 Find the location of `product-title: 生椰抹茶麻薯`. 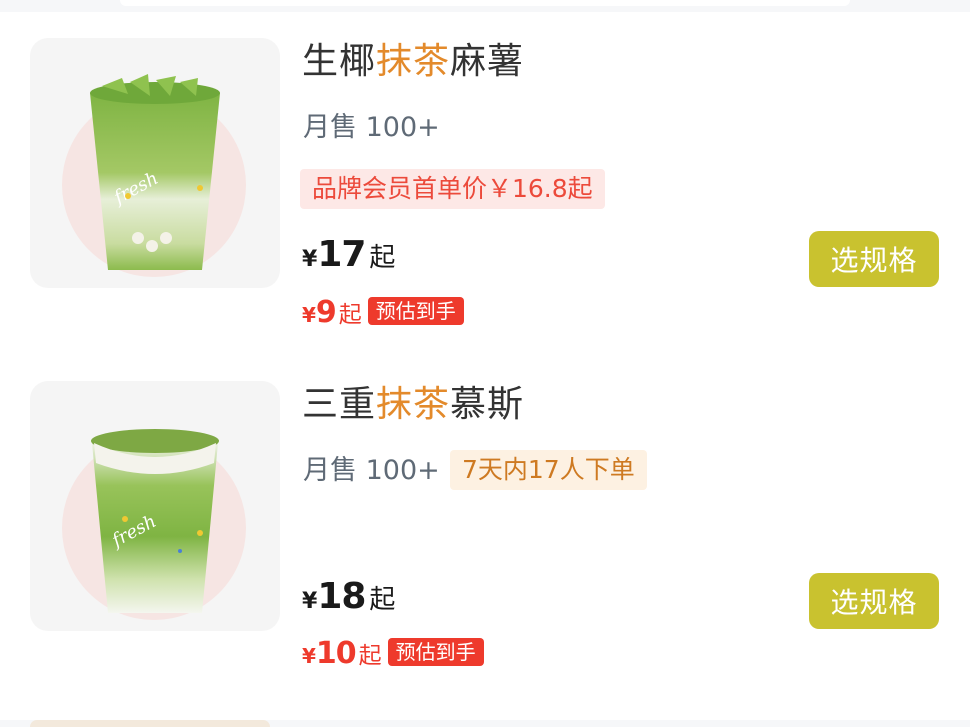

product-title: 生椰抹茶麻薯 is located at coordinates (413, 62).